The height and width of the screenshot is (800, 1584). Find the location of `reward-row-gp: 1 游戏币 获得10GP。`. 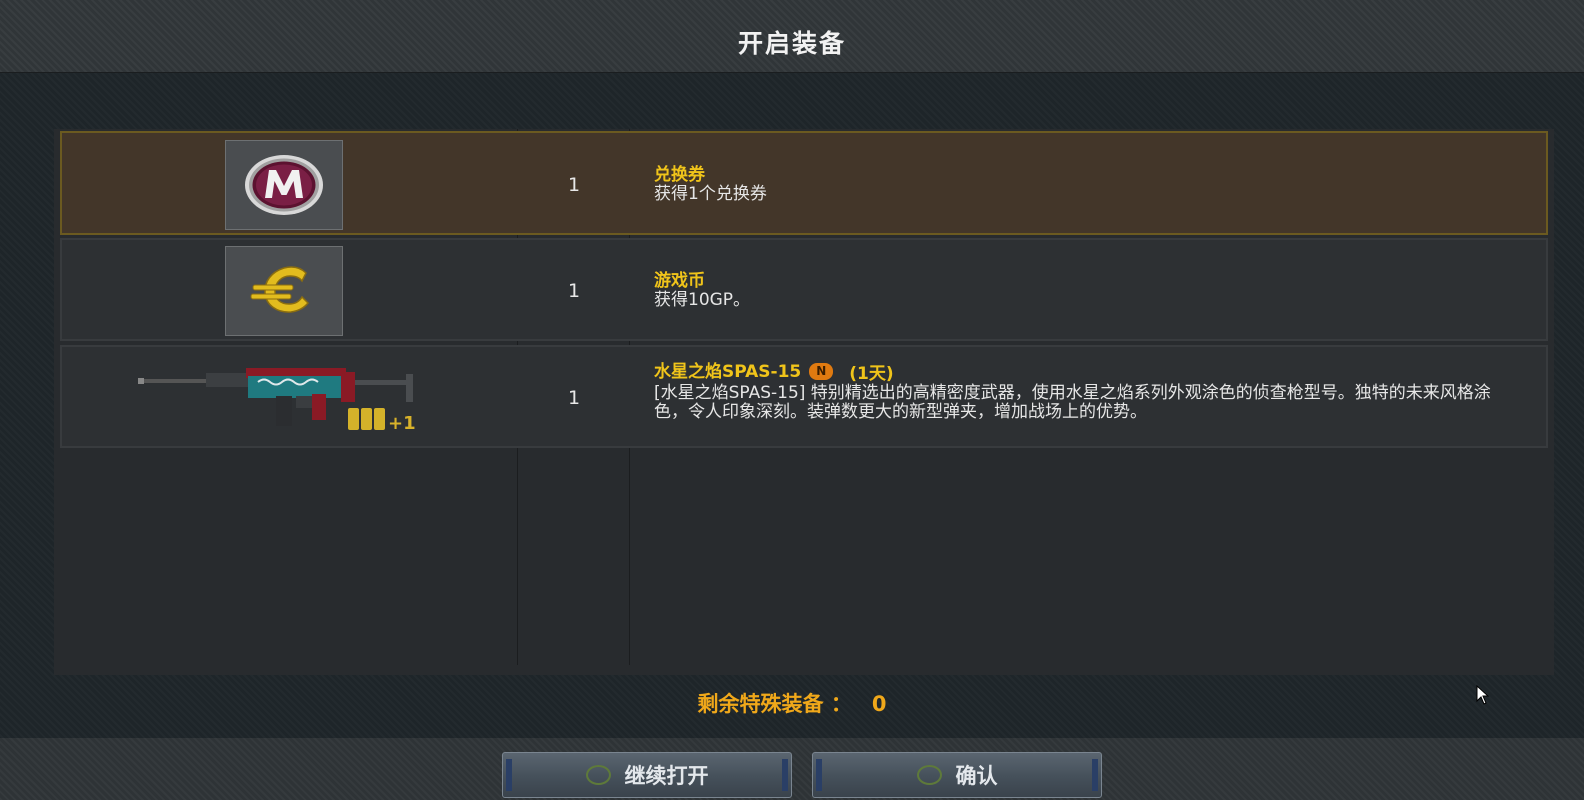

reward-row-gp: 1 游戏币 获得10GP。 is located at coordinates (804, 289).